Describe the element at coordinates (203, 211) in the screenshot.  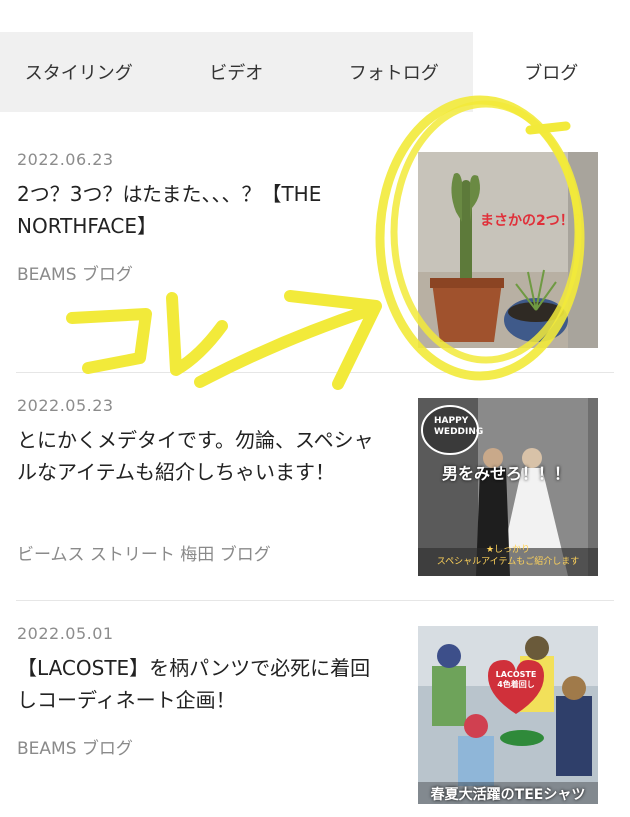
I see `article-title: 2つ？3つ？はたまた、、、？【THE NORTHFACE】` at that location.